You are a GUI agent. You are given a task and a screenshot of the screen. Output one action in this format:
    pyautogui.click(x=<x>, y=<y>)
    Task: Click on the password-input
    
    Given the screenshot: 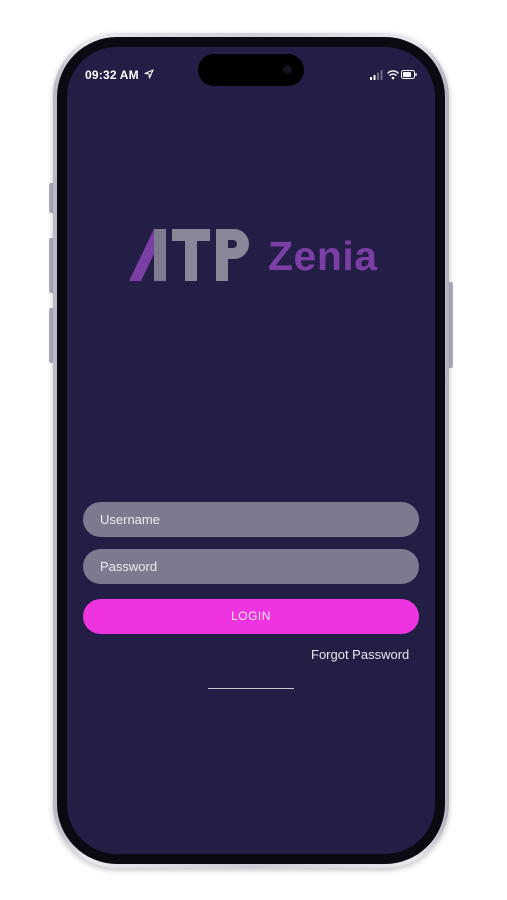 What is the action you would take?
    pyautogui.click(x=251, y=566)
    